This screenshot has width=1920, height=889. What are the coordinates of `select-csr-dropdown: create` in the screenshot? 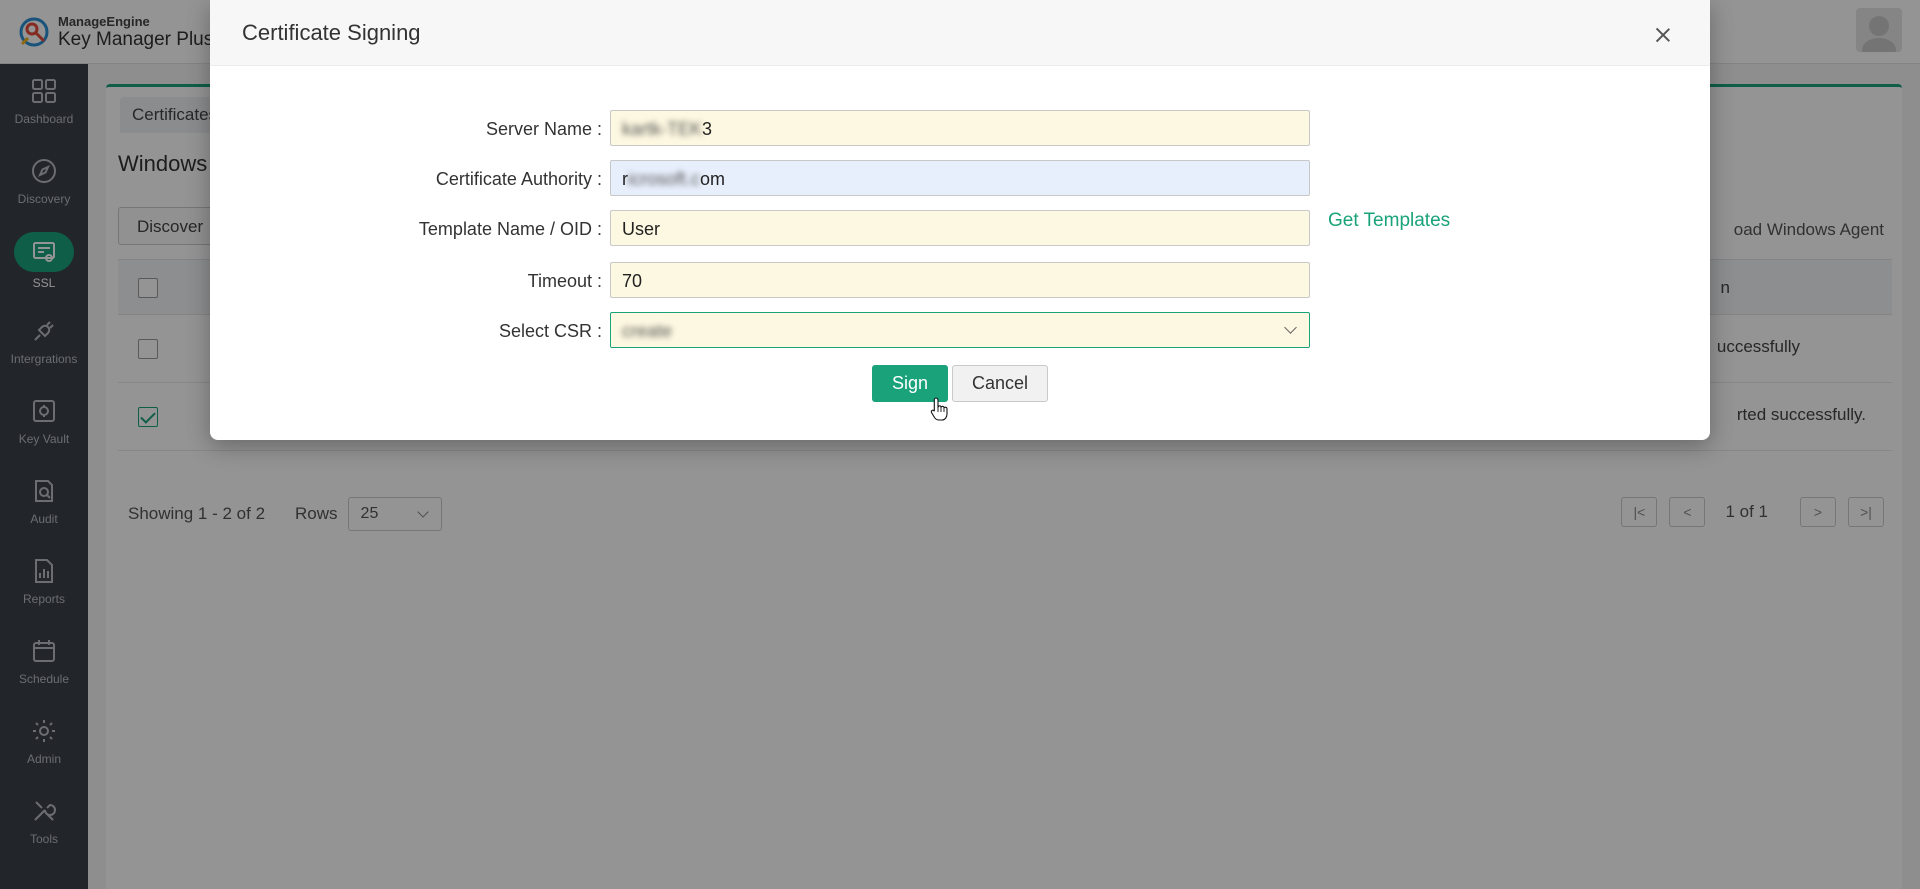 It's located at (960, 330).